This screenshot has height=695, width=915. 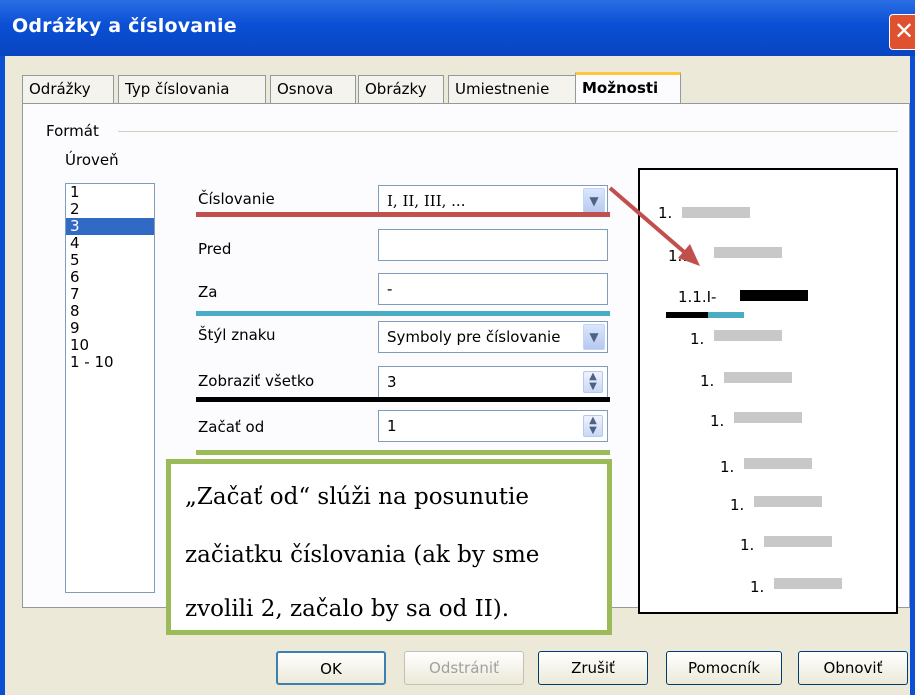 What do you see at coordinates (331, 668) in the screenshot?
I see `ok-button: OK` at bounding box center [331, 668].